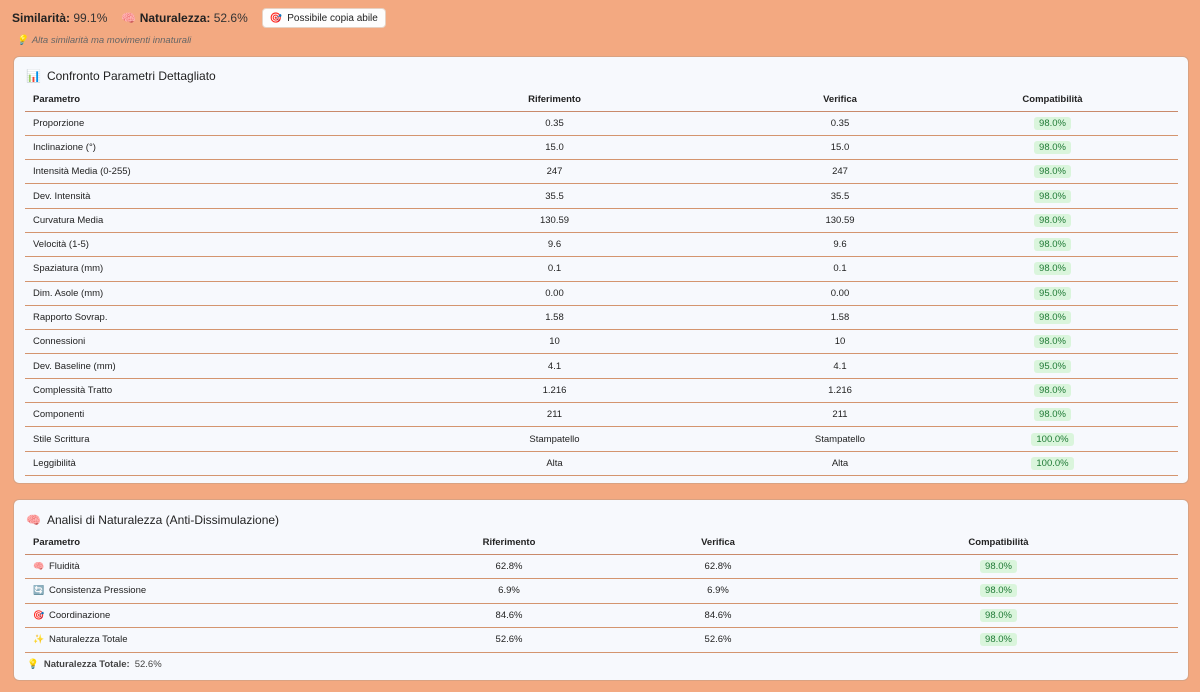  Describe the element at coordinates (88, 640) in the screenshot. I see `nat-param-label: Naturalezza Totale` at that location.